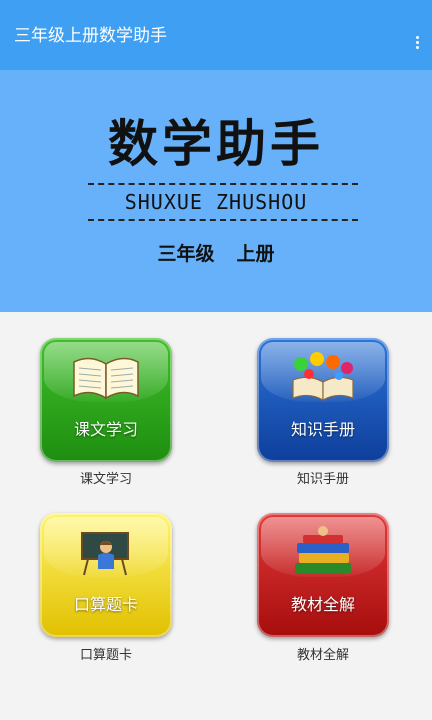 The height and width of the screenshot is (720, 432). I want to click on student-at-board-icon, so click(105, 554).